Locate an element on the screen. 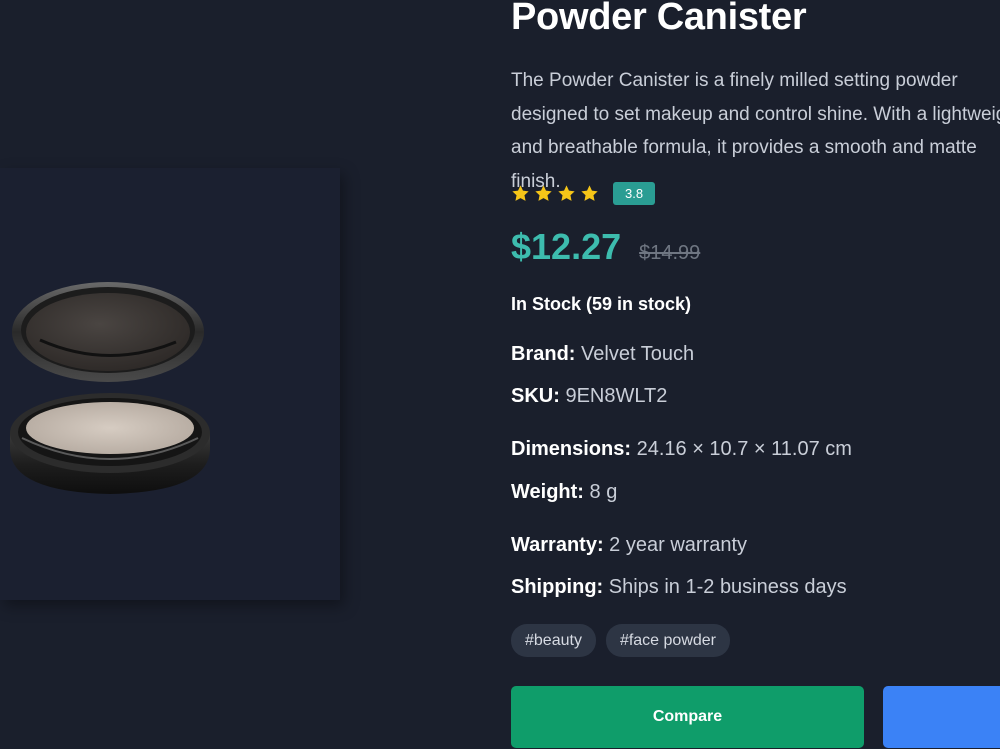 This screenshot has width=1000, height=749. spec-sku-value: 9EN8WLT2 is located at coordinates (616, 396).